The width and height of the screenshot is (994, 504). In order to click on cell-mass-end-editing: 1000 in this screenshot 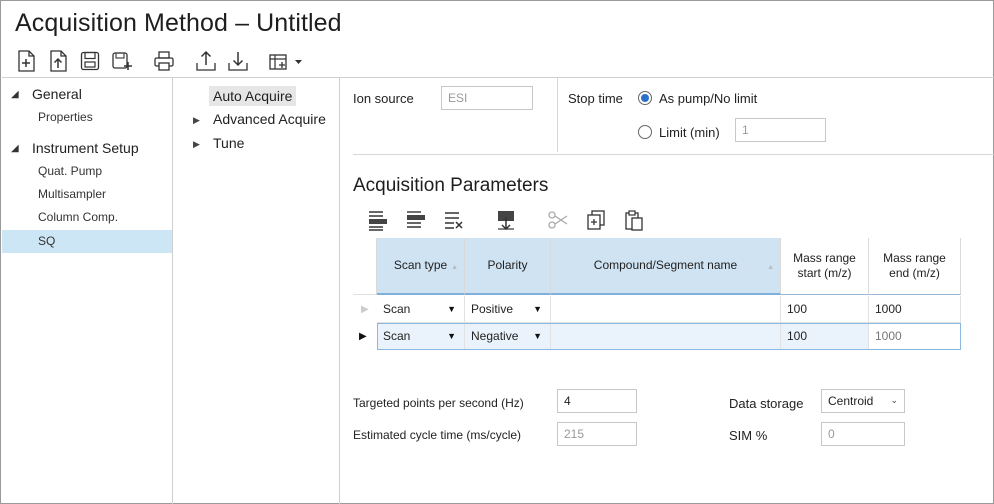, I will do `click(915, 336)`.